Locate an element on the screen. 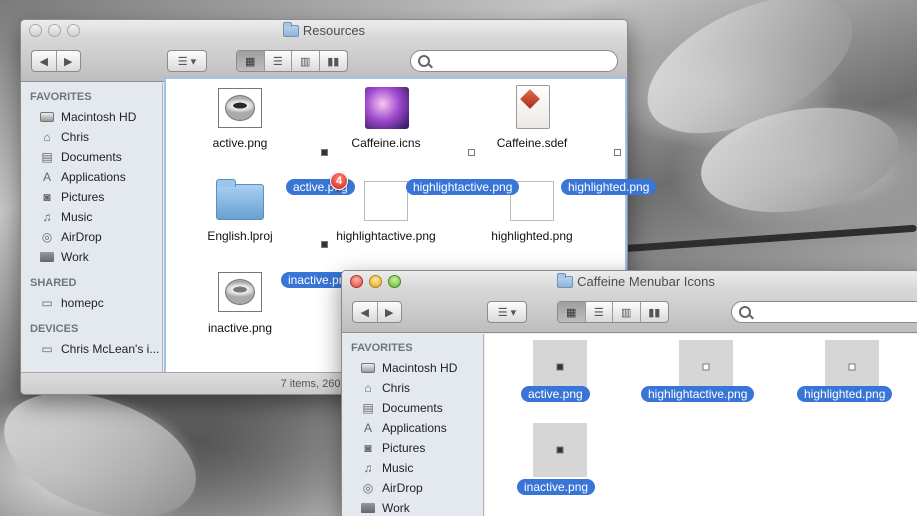 This screenshot has width=917, height=516. file-icon-highlightactive is located at coordinates (386, 201).